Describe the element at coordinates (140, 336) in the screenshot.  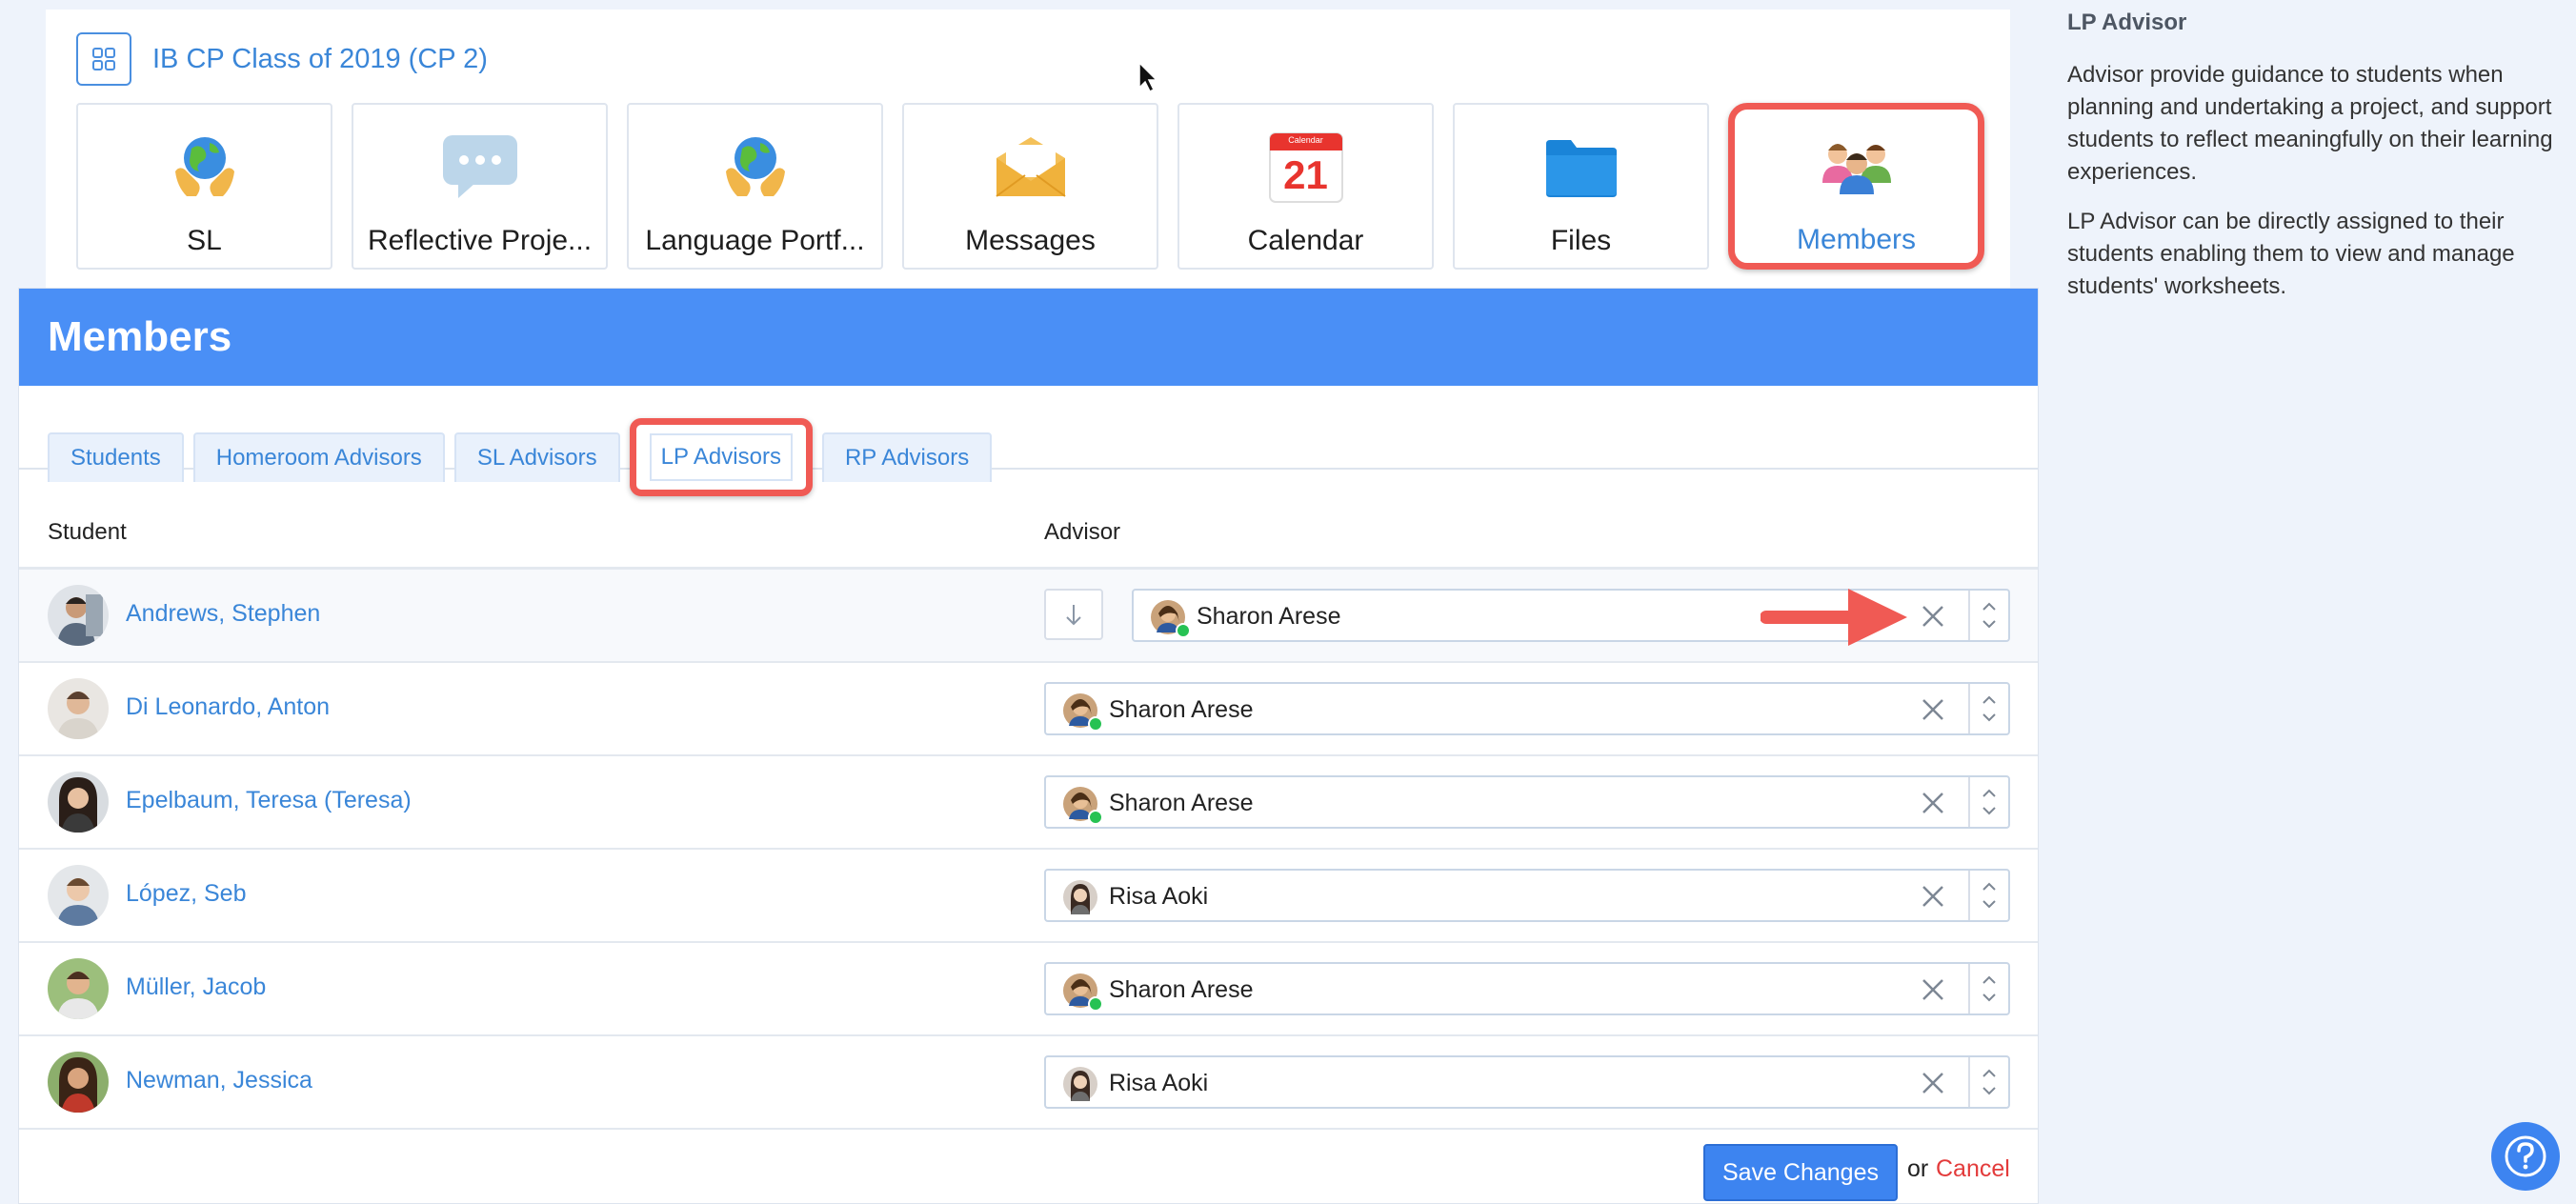
I see `members-title: Members` at that location.